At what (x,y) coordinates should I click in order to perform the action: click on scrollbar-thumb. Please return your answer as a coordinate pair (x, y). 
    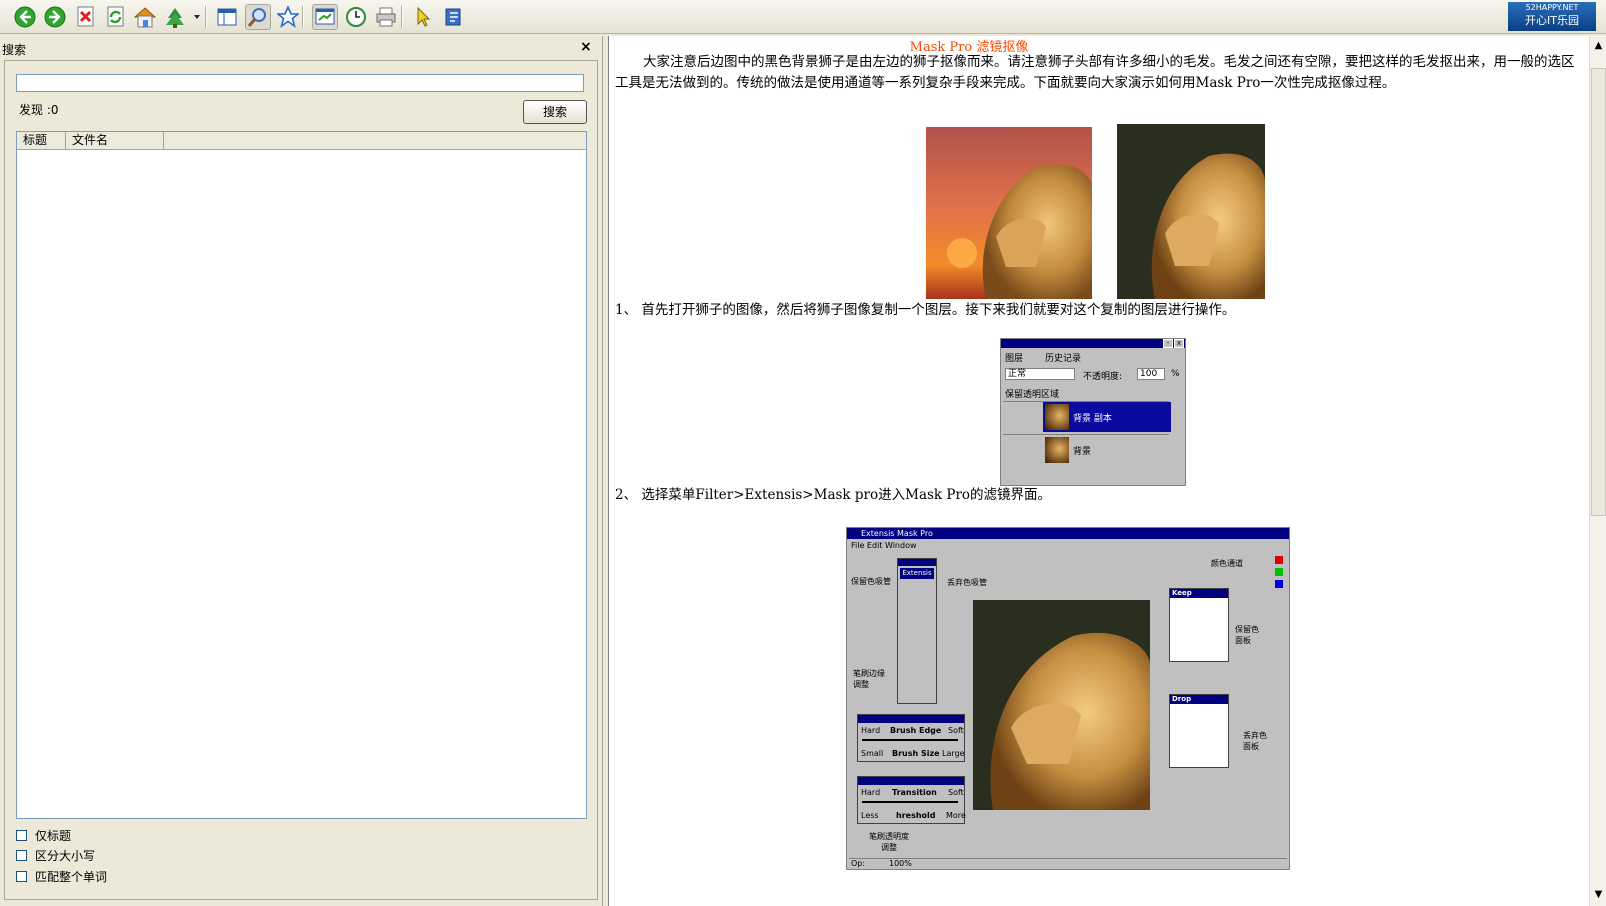
    Looking at the image, I should click on (1598, 292).